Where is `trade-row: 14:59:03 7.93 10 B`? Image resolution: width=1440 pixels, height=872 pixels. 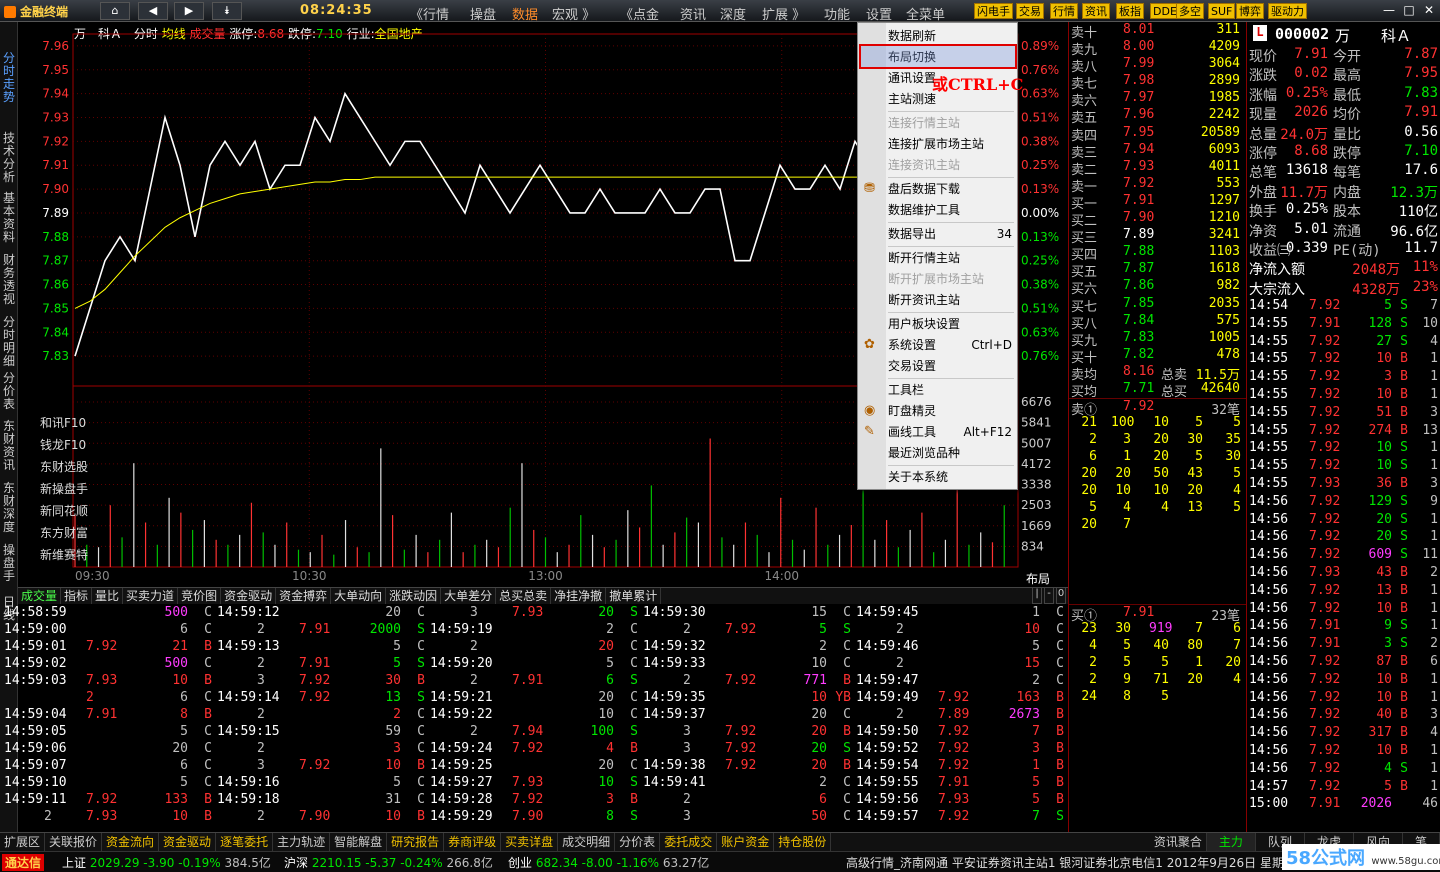
trade-row: 14:59:03 7.93 10 B is located at coordinates (109, 681).